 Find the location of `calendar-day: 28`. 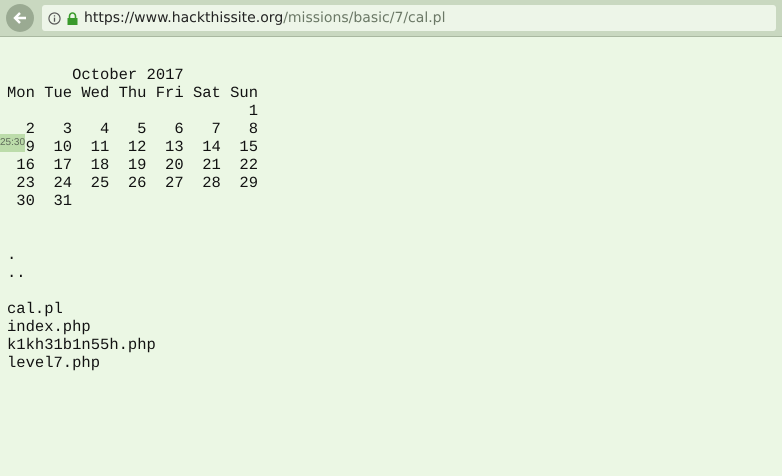

calendar-day: 28 is located at coordinates (211, 183).